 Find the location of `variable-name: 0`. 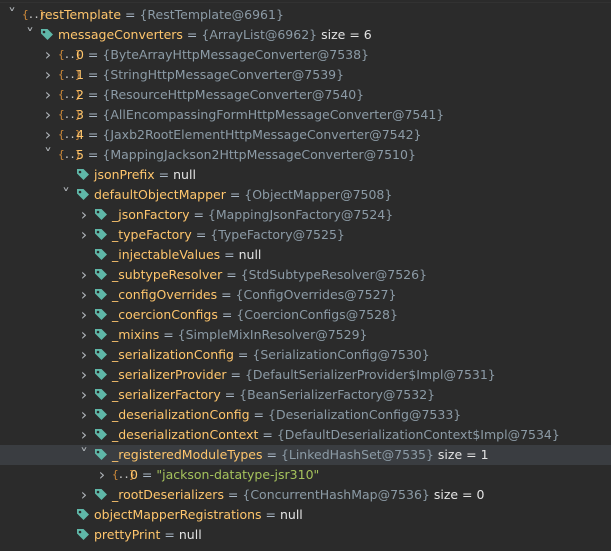

variable-name: 0 is located at coordinates (80, 54).